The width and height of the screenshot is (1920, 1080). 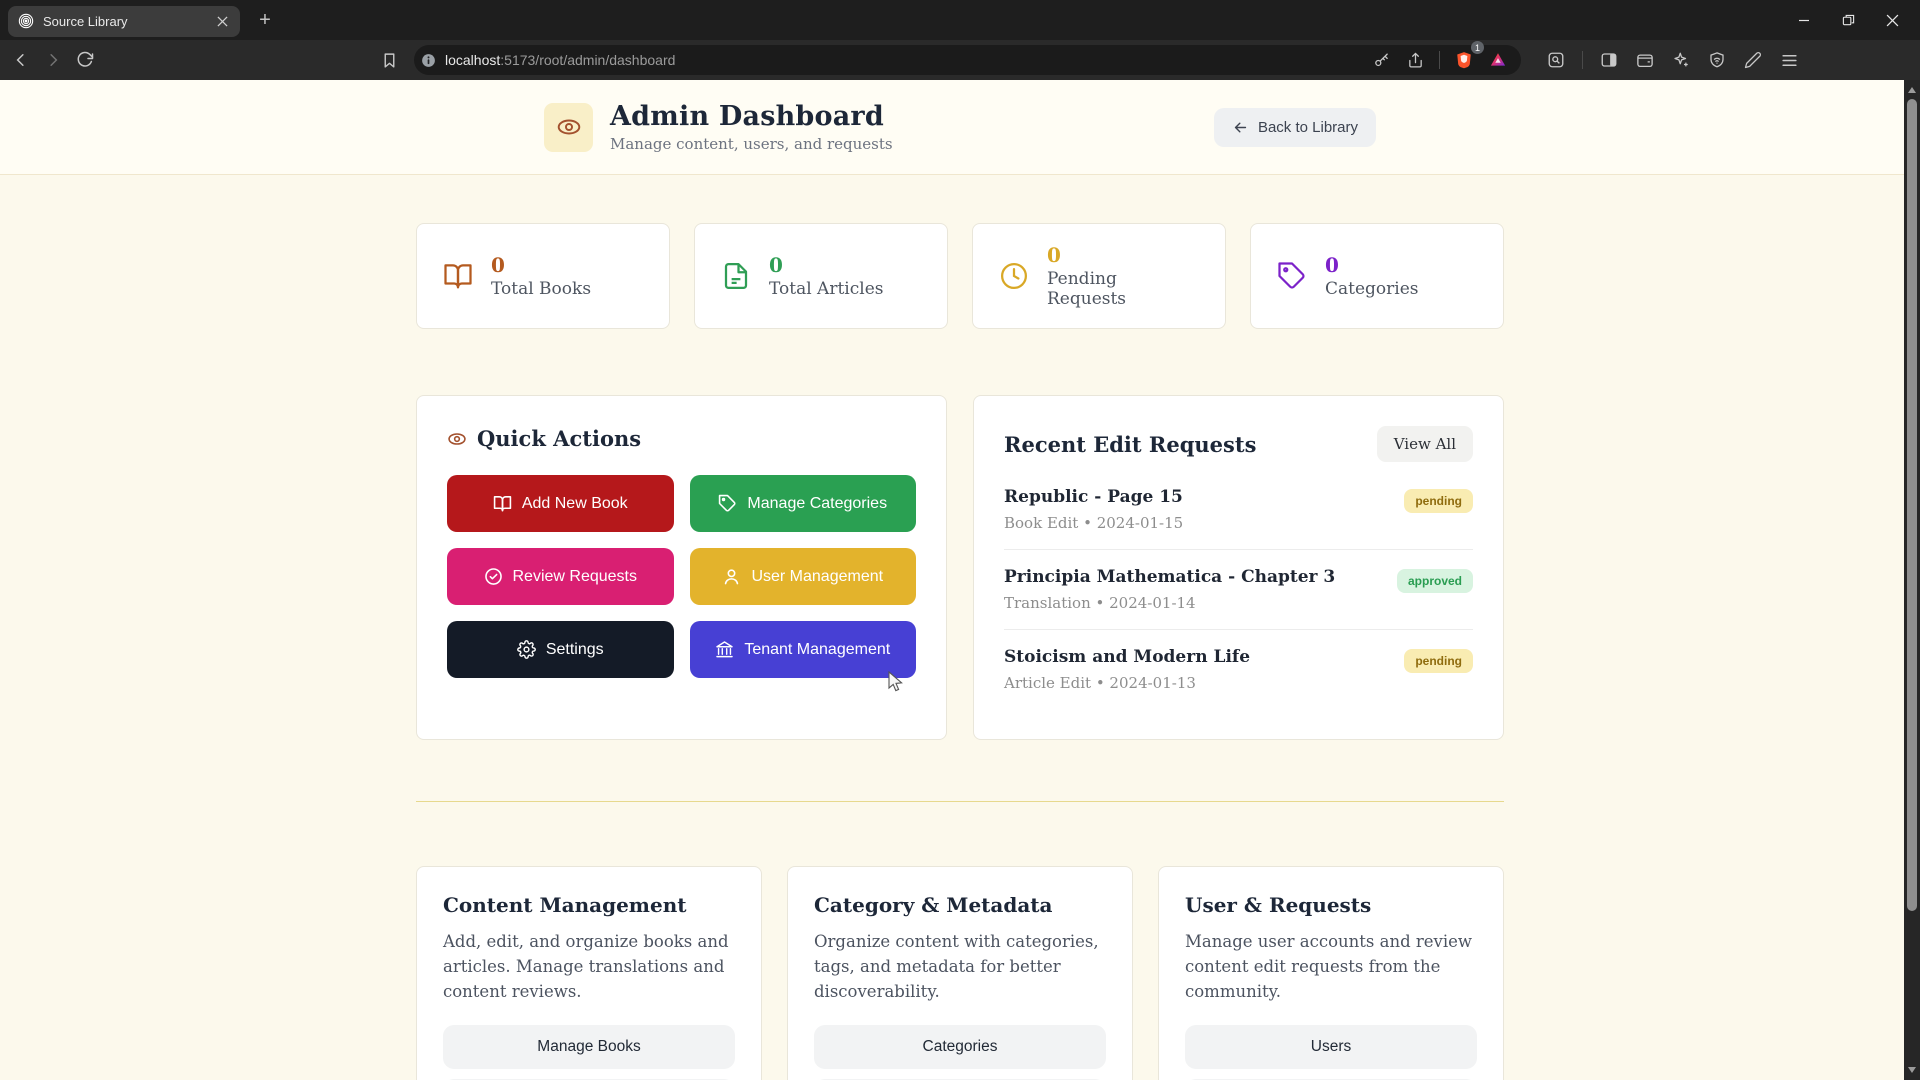 I want to click on window-controls, so click(x=1848, y=20).